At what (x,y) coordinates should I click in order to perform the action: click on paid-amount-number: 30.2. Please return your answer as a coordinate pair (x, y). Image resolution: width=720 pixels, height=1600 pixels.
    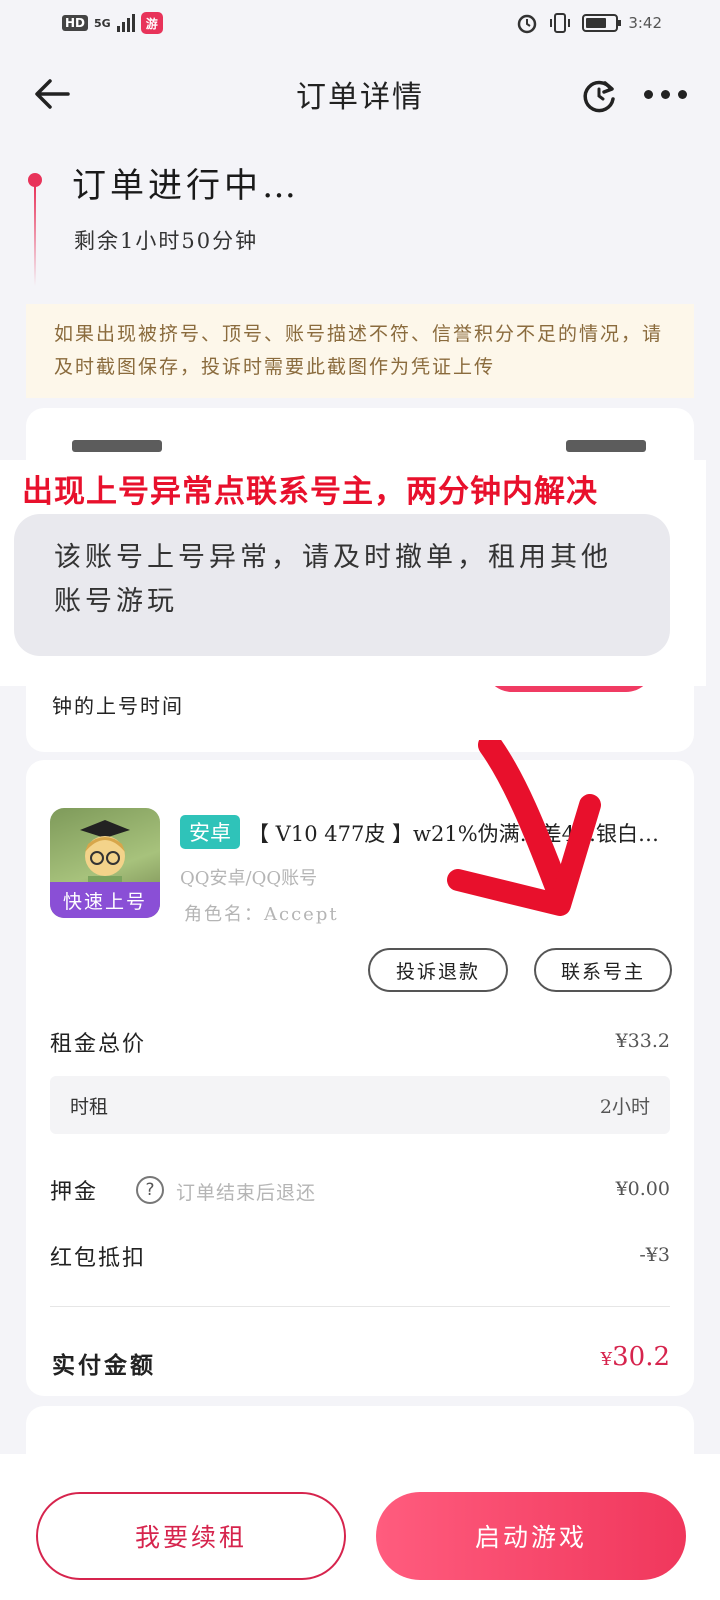
    Looking at the image, I should click on (641, 1357).